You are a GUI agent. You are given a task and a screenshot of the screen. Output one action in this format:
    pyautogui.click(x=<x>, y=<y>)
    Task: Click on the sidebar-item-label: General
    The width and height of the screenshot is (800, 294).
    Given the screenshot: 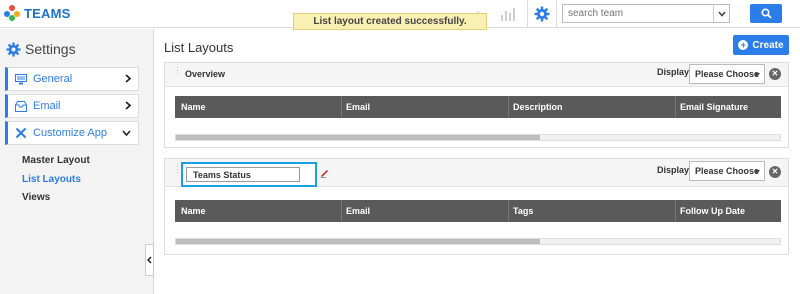 What is the action you would take?
    pyautogui.click(x=53, y=79)
    